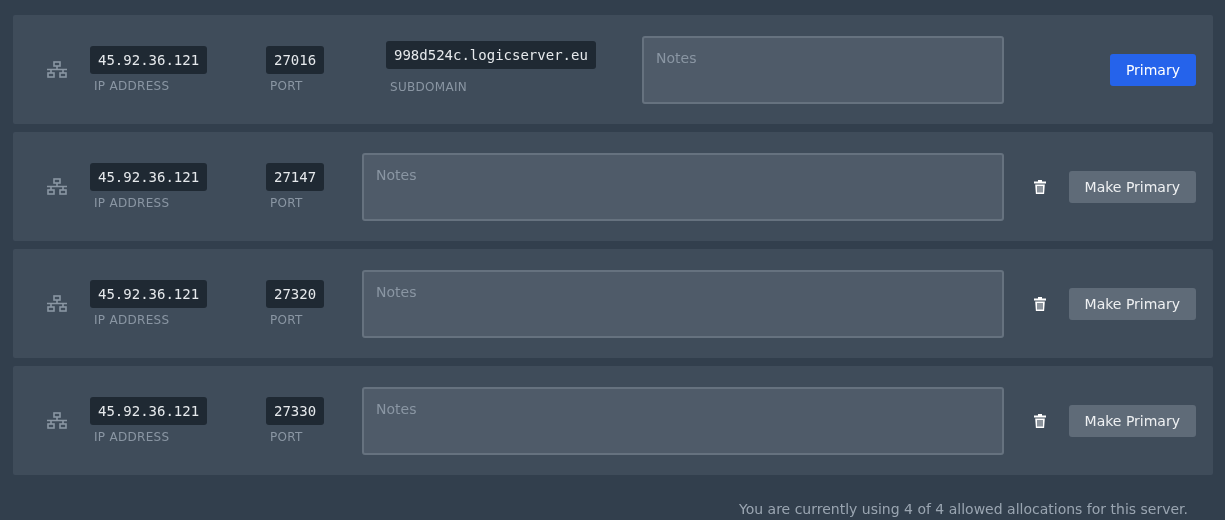  What do you see at coordinates (963, 509) in the screenshot?
I see `allocation-usage-text: You are currently using 4 of 4 allowed allocations for this server.` at bounding box center [963, 509].